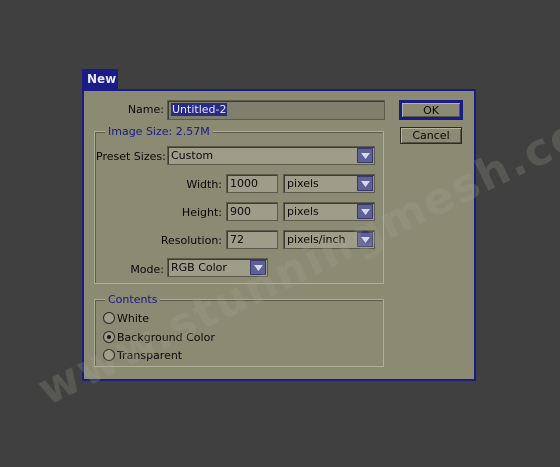 This screenshot has width=560, height=467. I want to click on radio-background-color, so click(109, 337).